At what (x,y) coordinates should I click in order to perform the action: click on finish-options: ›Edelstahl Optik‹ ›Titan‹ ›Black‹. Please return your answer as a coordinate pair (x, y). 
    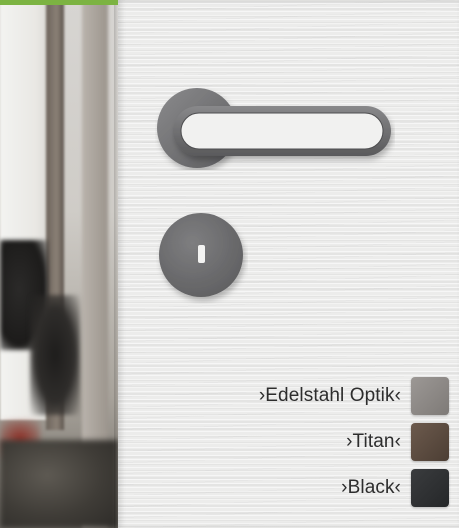
    Looking at the image, I should click on (319, 445).